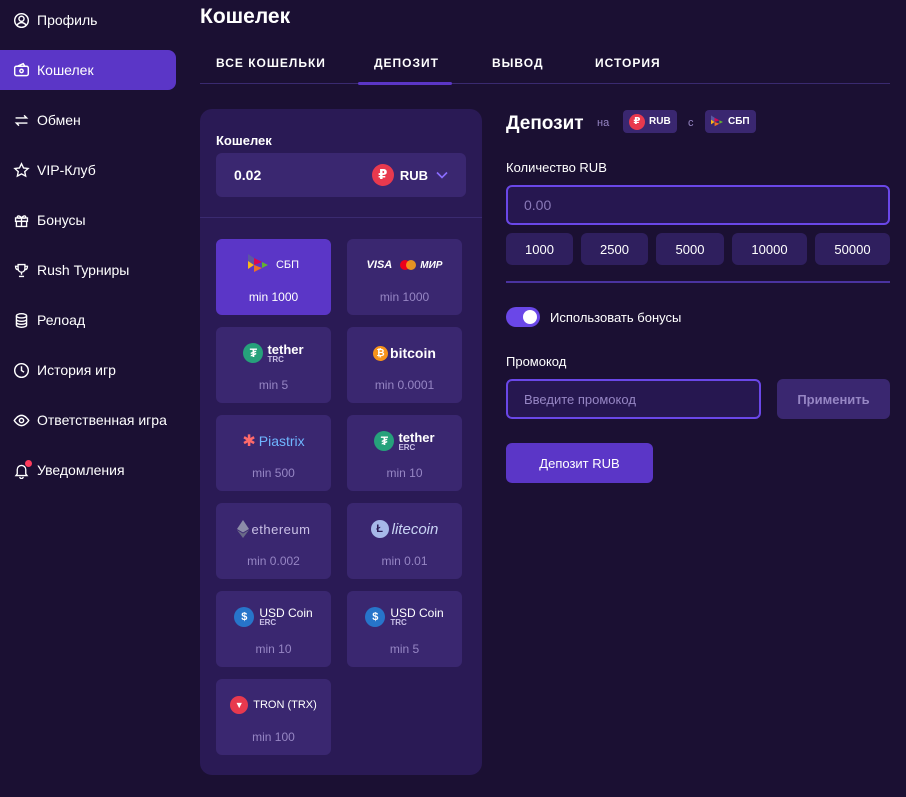 Image resolution: width=906 pixels, height=797 pixels. What do you see at coordinates (698, 205) in the screenshot?
I see `amount-input` at bounding box center [698, 205].